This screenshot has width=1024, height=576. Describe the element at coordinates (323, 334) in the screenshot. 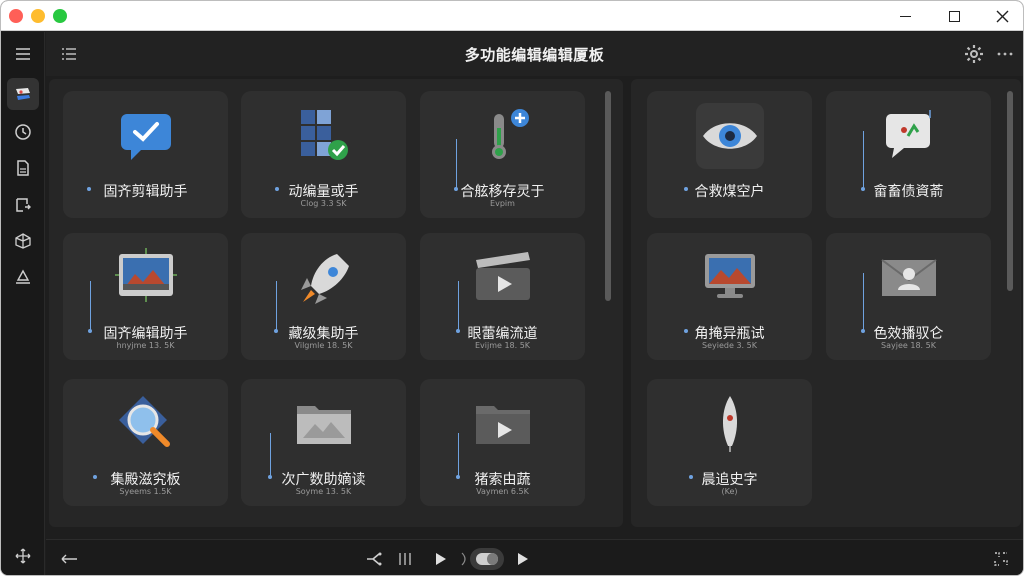

I see `card-label: 藏级集助手` at that location.